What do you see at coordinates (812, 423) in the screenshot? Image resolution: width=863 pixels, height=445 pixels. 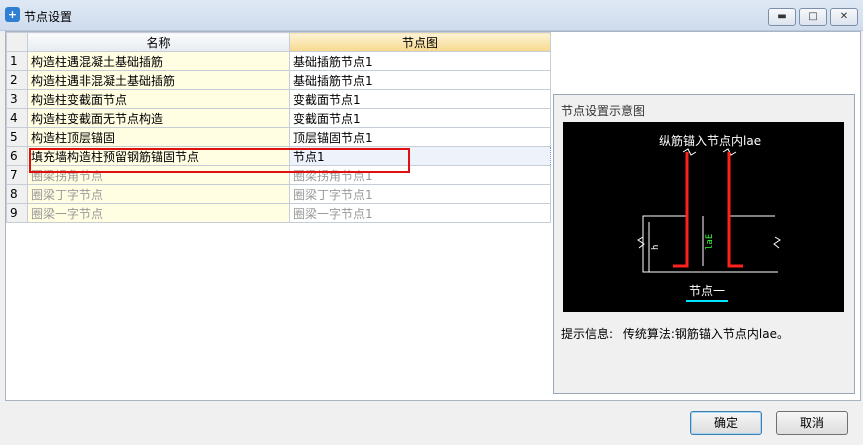 I see `cancel-button: 取消` at bounding box center [812, 423].